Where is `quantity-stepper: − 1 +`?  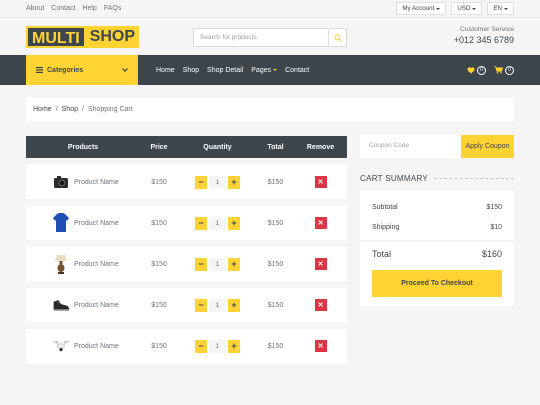 quantity-stepper: − 1 + is located at coordinates (217, 264).